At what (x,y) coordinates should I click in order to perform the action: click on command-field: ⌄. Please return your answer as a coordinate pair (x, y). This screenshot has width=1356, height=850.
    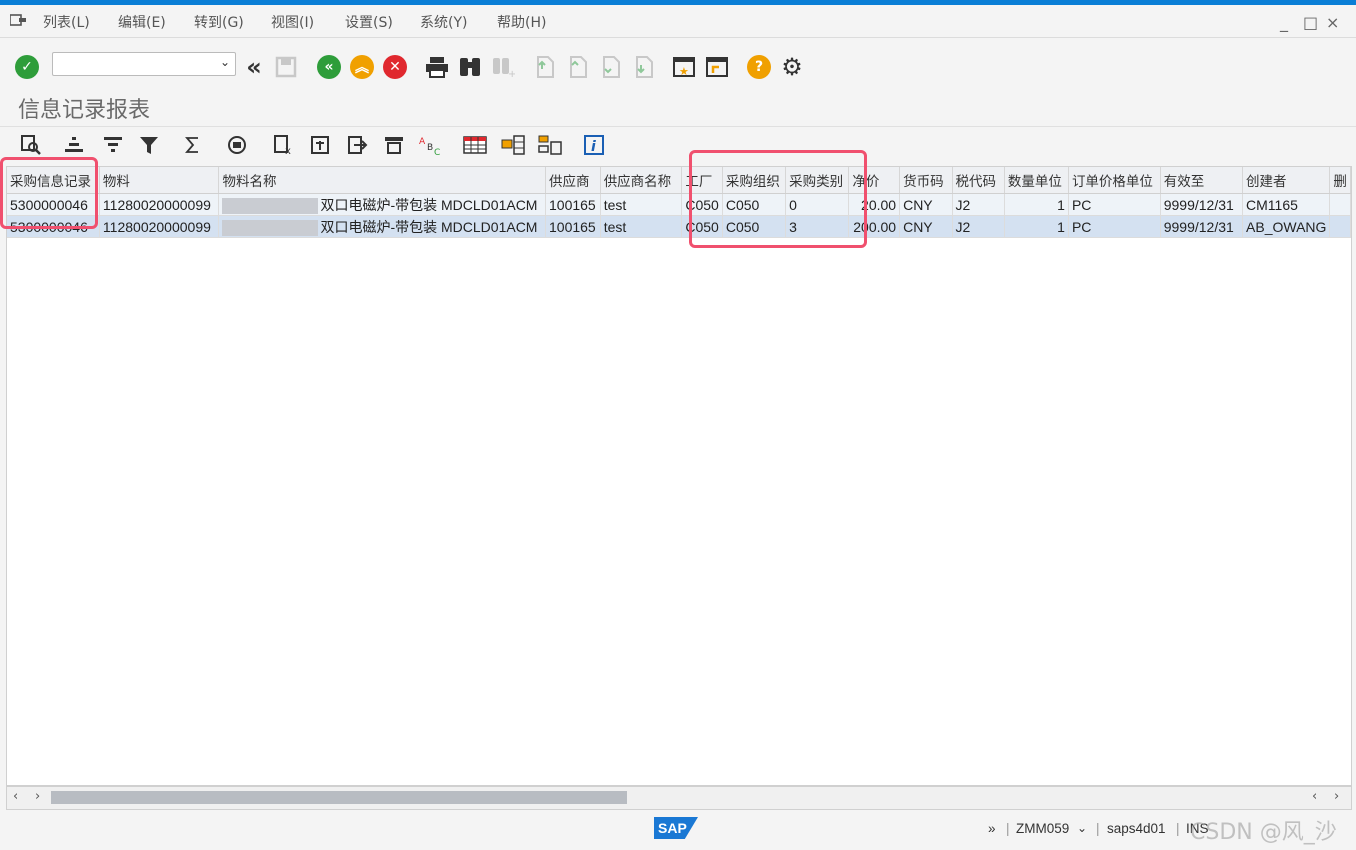
    Looking at the image, I should click on (144, 64).